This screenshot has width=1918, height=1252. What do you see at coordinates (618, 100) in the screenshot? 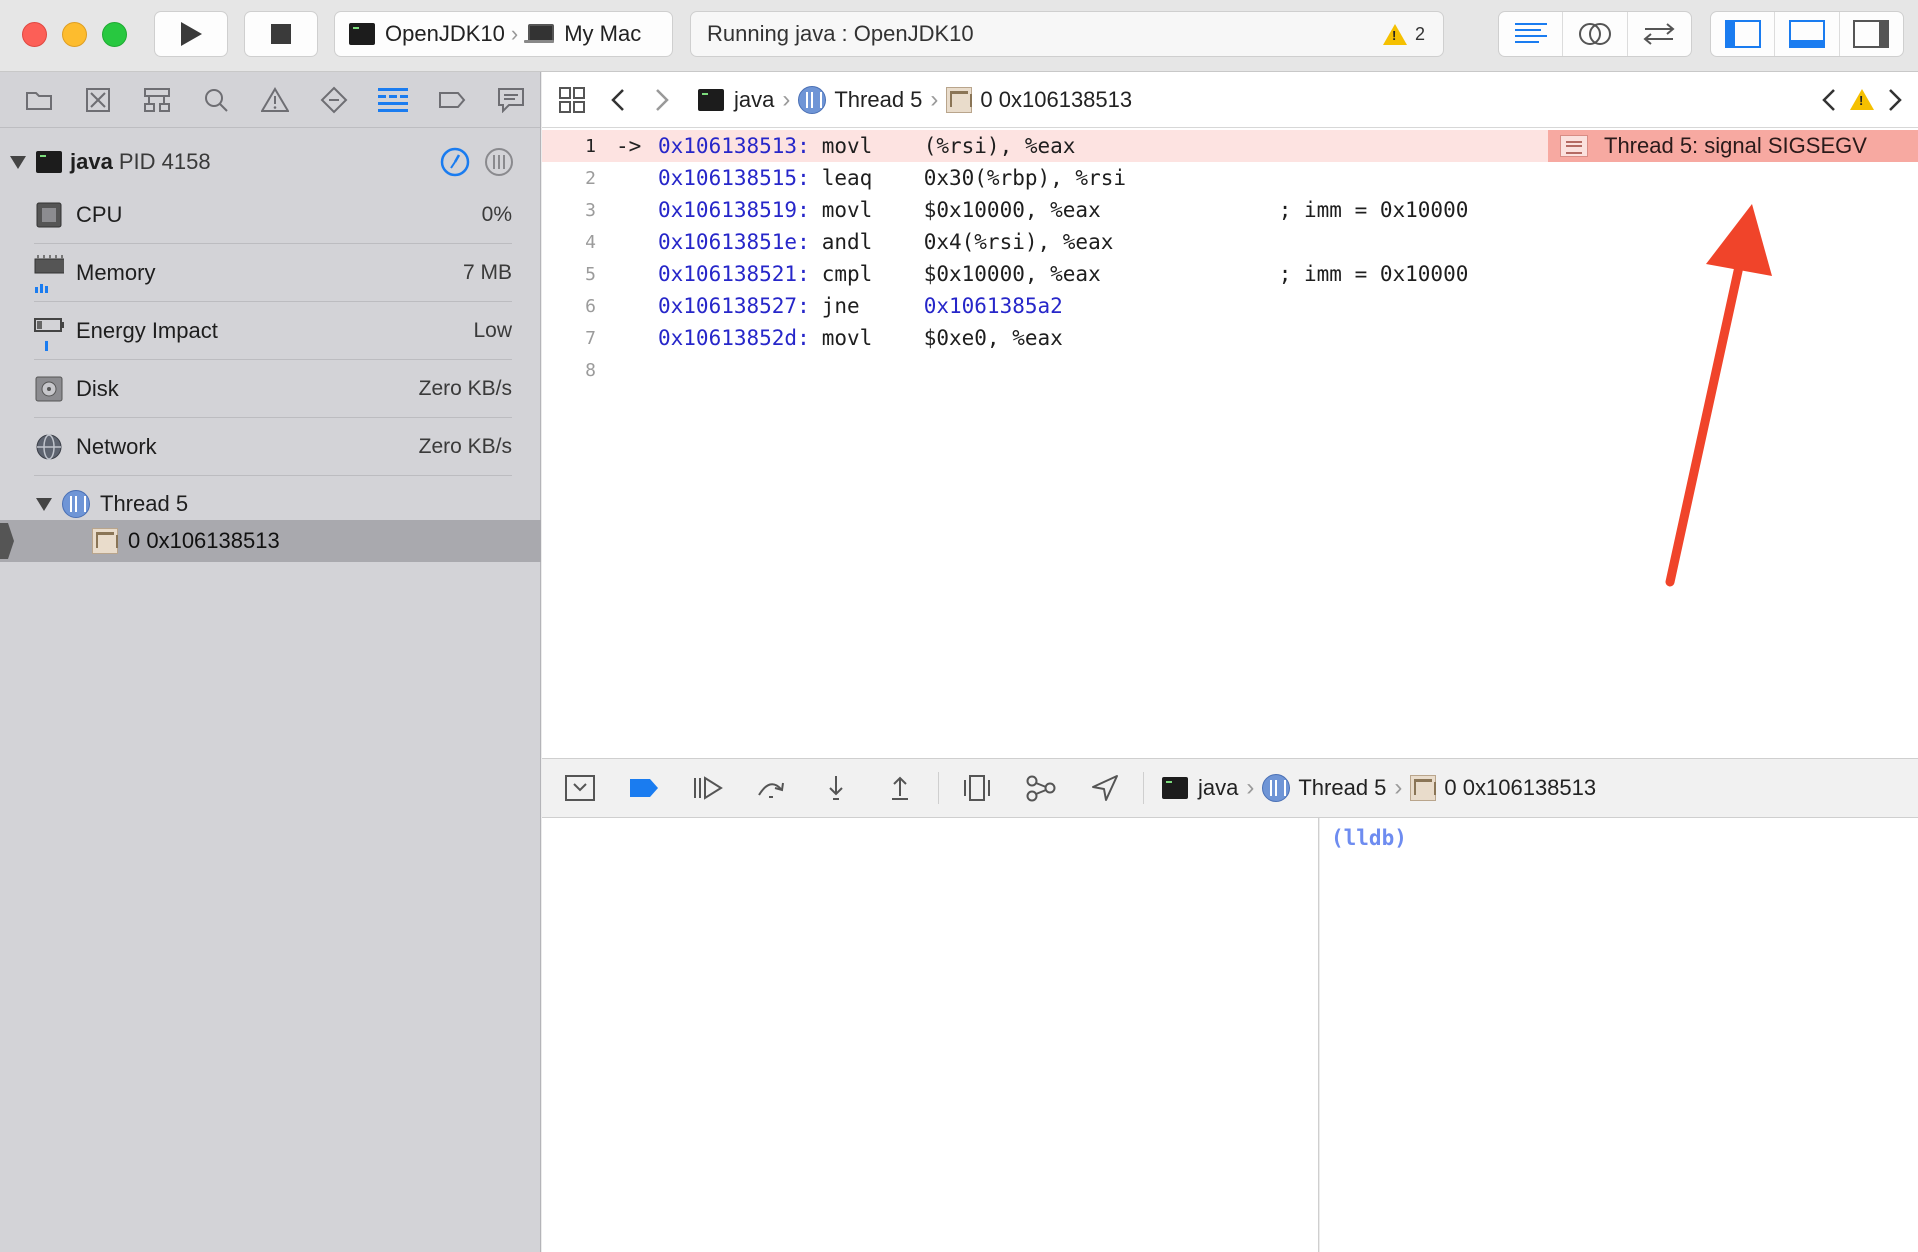
I see `back-arrow-icon` at bounding box center [618, 100].